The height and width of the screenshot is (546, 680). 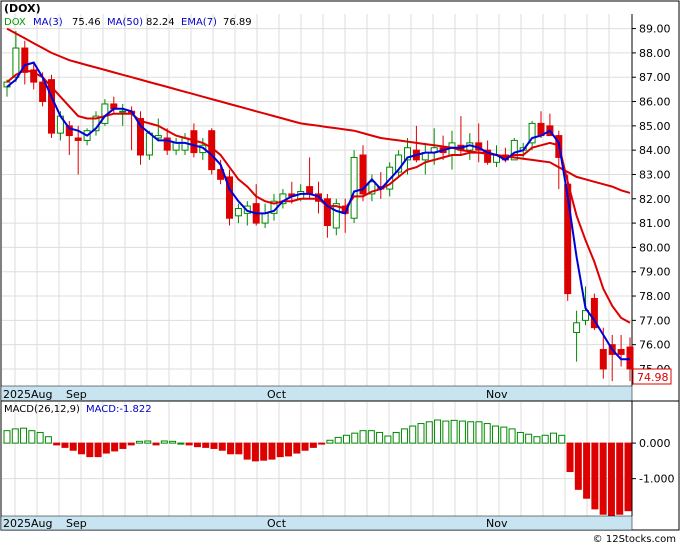 What do you see at coordinates (27, 394) in the screenshot?
I see `x-label-aug: 2025Aug` at bounding box center [27, 394].